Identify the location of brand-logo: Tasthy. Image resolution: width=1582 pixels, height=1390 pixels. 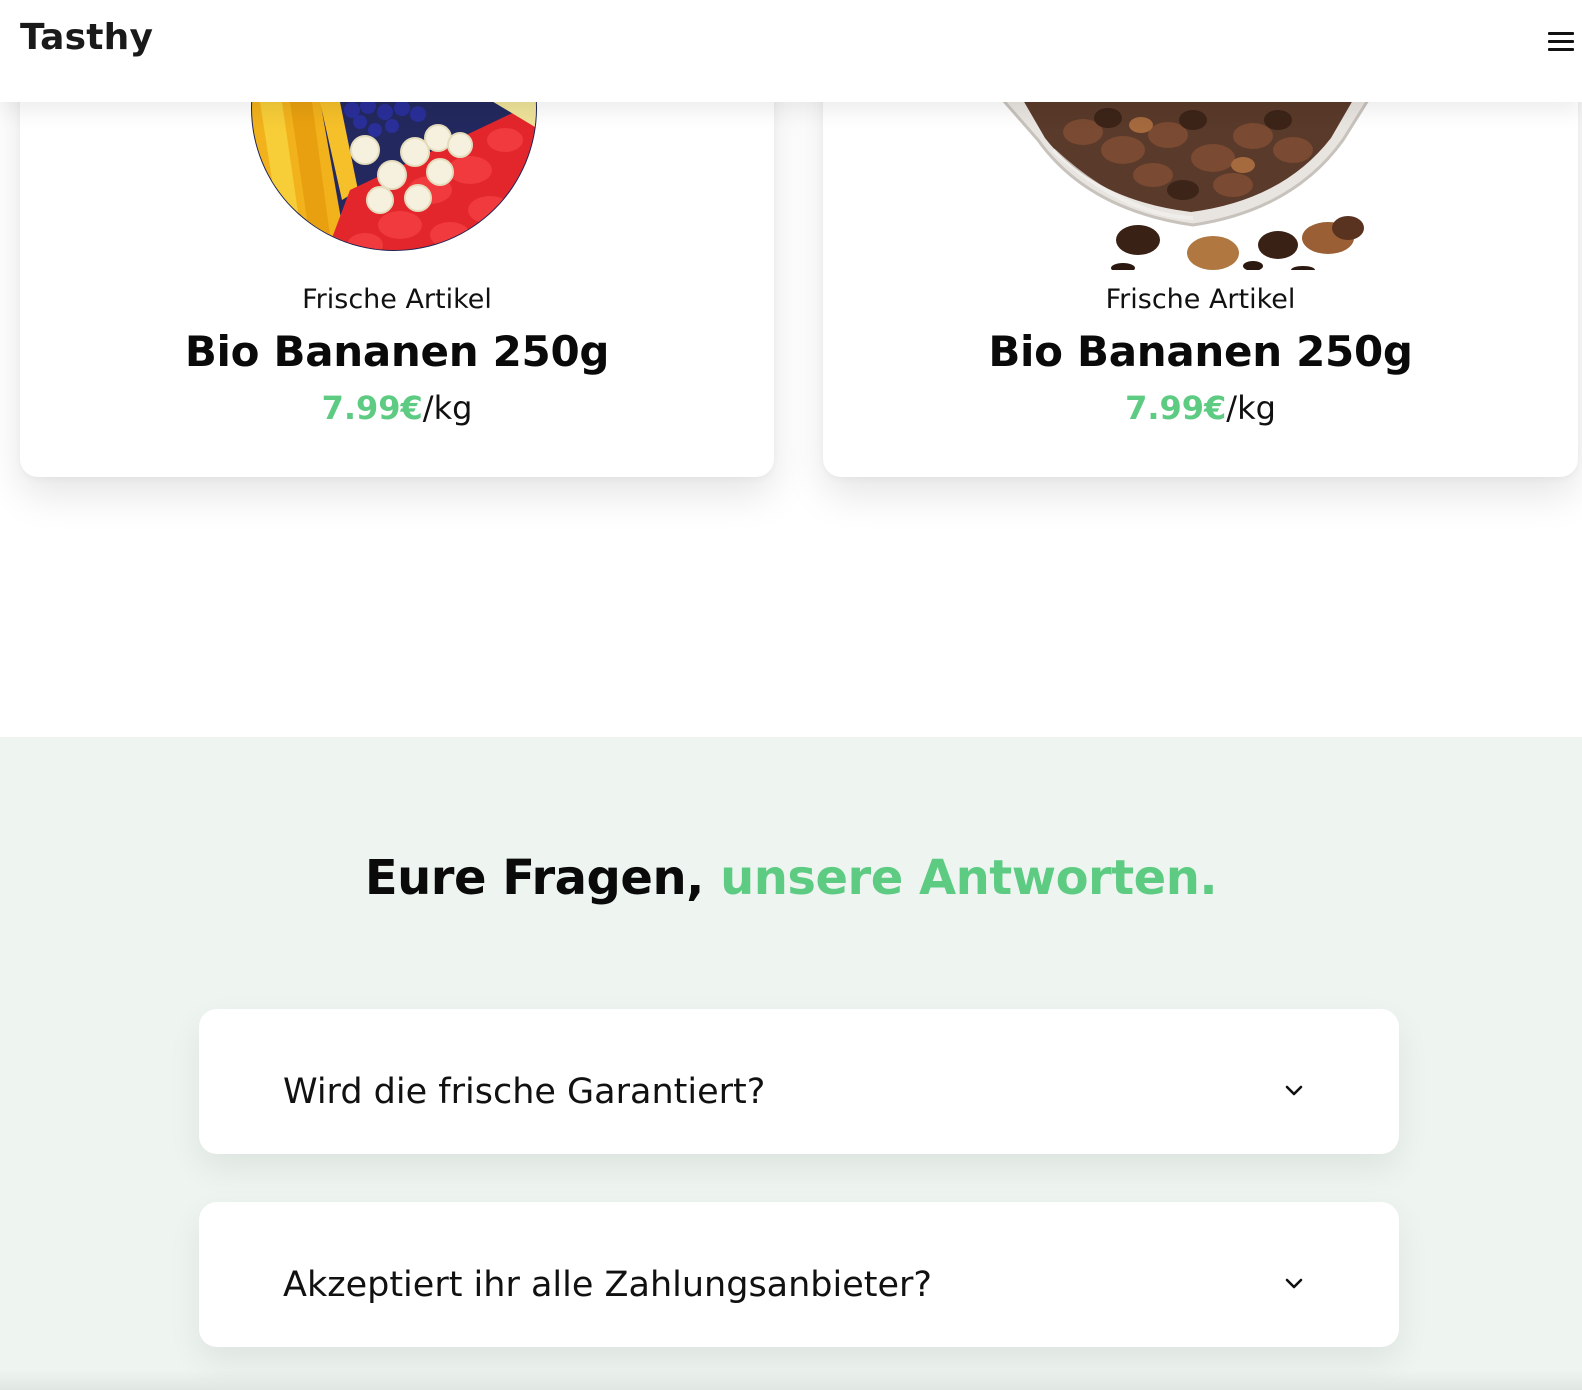
(86, 37).